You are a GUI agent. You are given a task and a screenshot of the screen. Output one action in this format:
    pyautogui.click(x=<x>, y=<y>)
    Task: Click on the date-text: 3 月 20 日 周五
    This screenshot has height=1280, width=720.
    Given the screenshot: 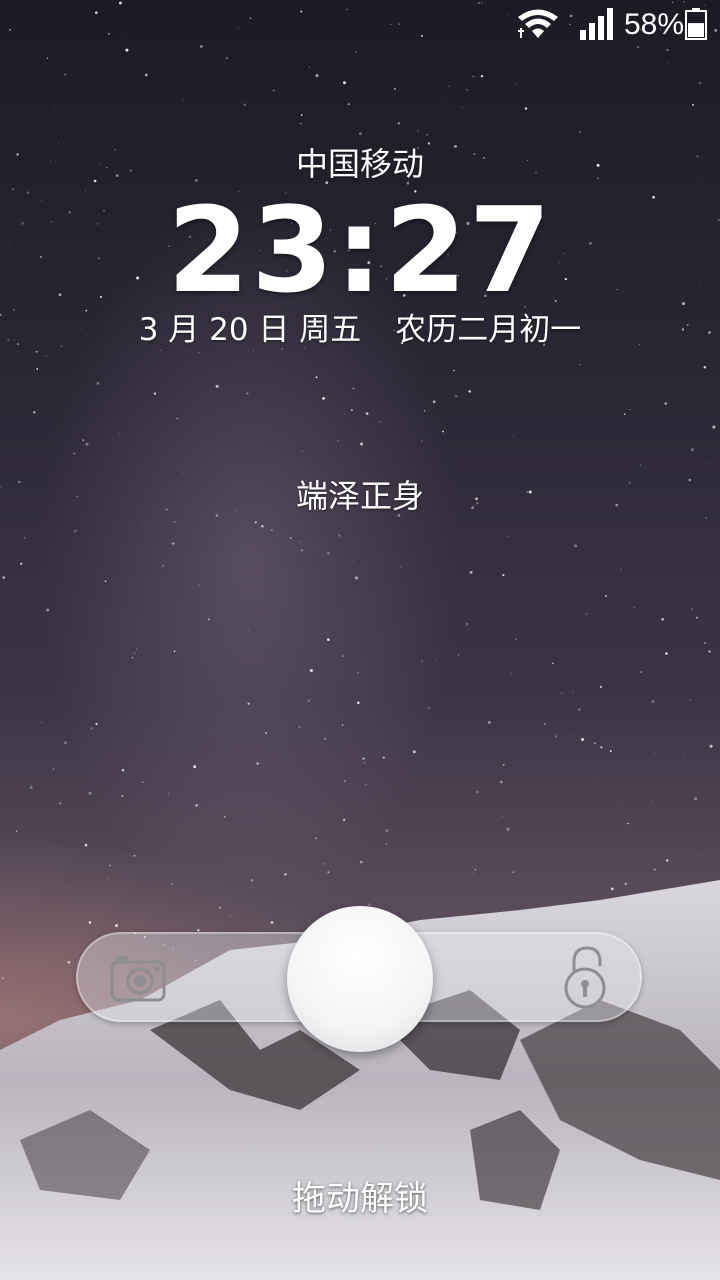 What is the action you would take?
    pyautogui.click(x=250, y=330)
    